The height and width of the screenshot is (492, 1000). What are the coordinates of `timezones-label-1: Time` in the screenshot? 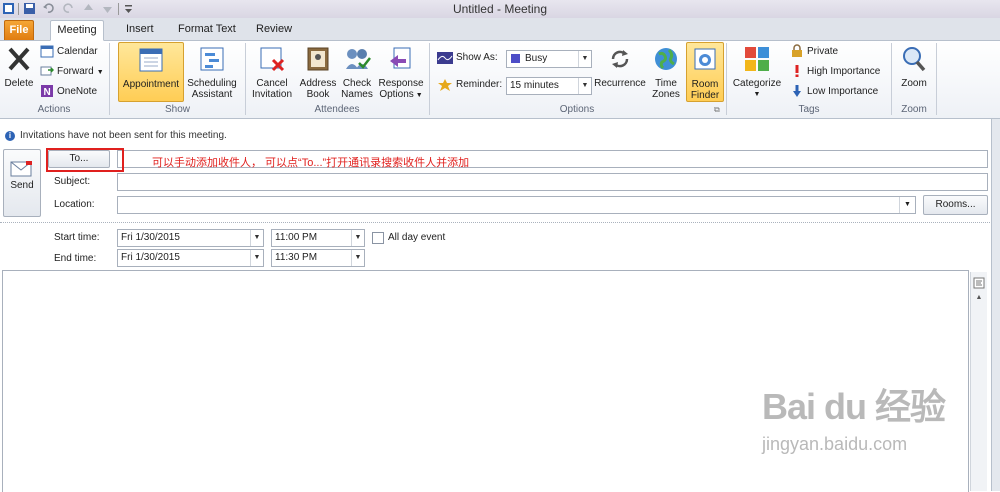 It's located at (666, 83).